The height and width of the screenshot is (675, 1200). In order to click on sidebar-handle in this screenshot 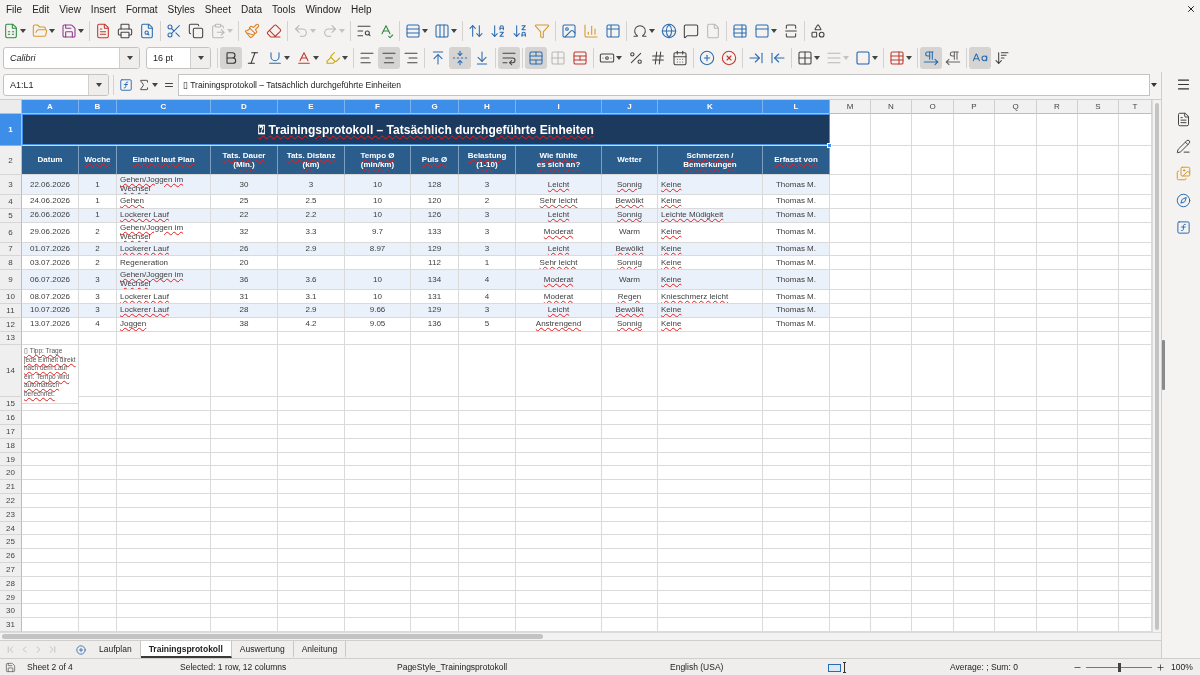, I will do `click(1163, 365)`.